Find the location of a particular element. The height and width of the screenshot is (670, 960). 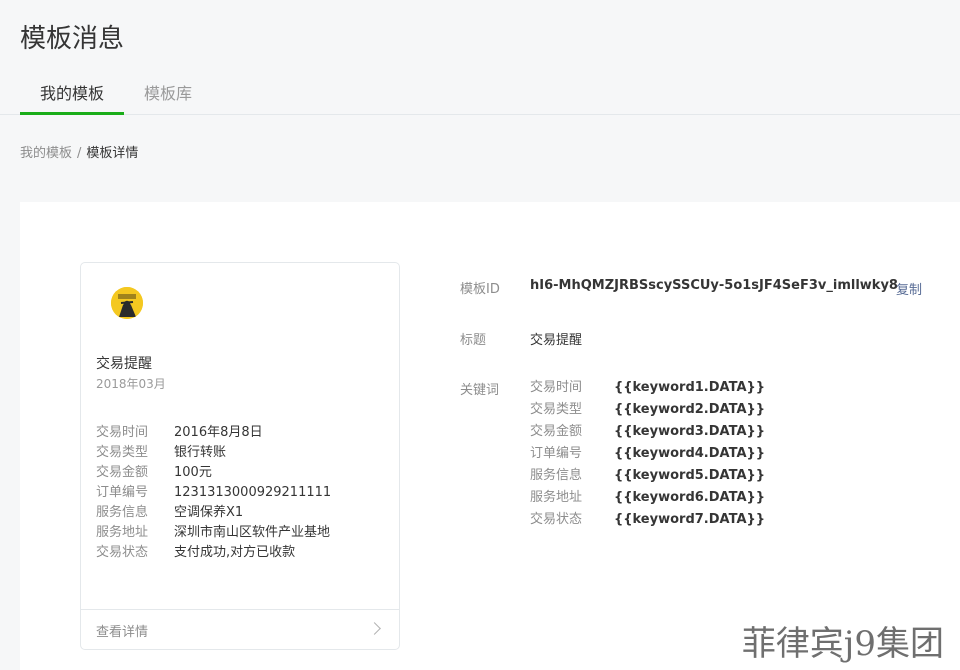

breadcrumb: 我的模板 / 模板详情 is located at coordinates (79, 151).